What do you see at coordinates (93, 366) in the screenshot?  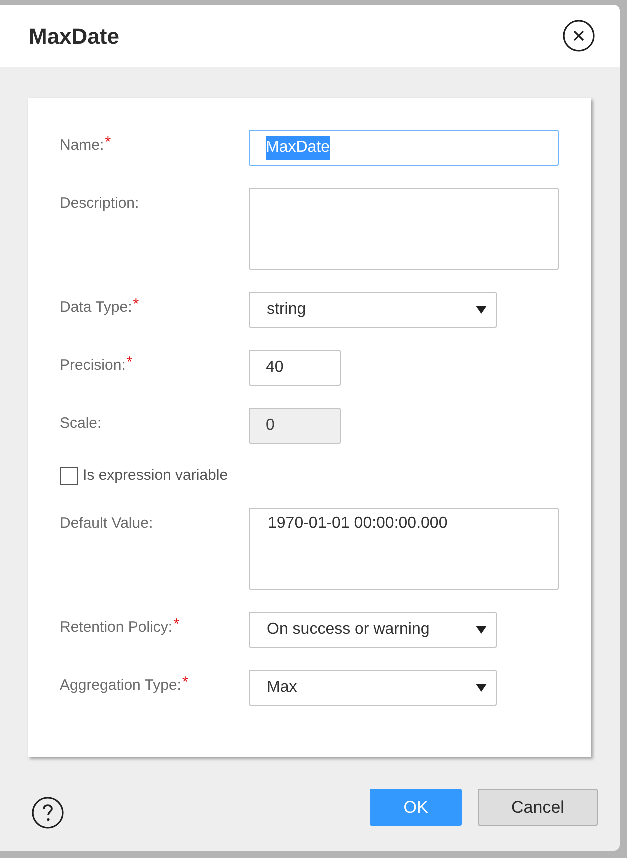 I see `field-label: Precision:` at bounding box center [93, 366].